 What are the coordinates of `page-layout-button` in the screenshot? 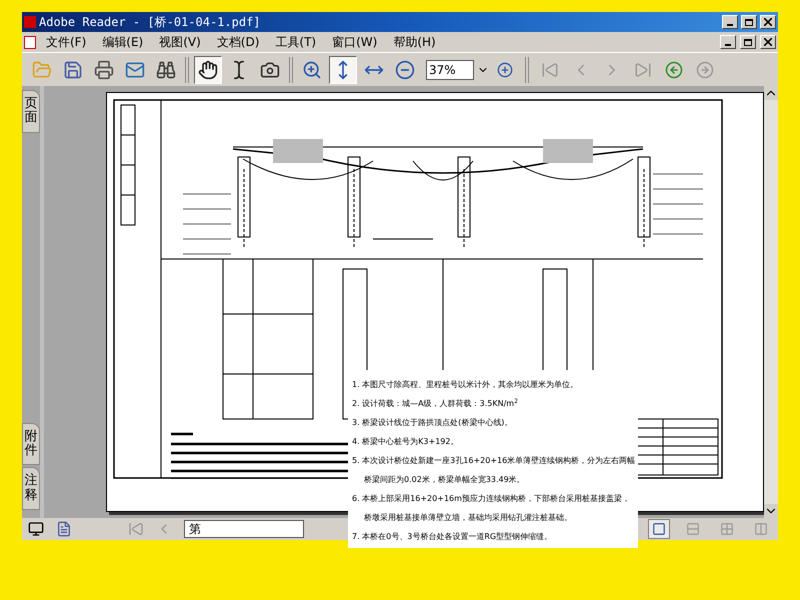 It's located at (659, 529).